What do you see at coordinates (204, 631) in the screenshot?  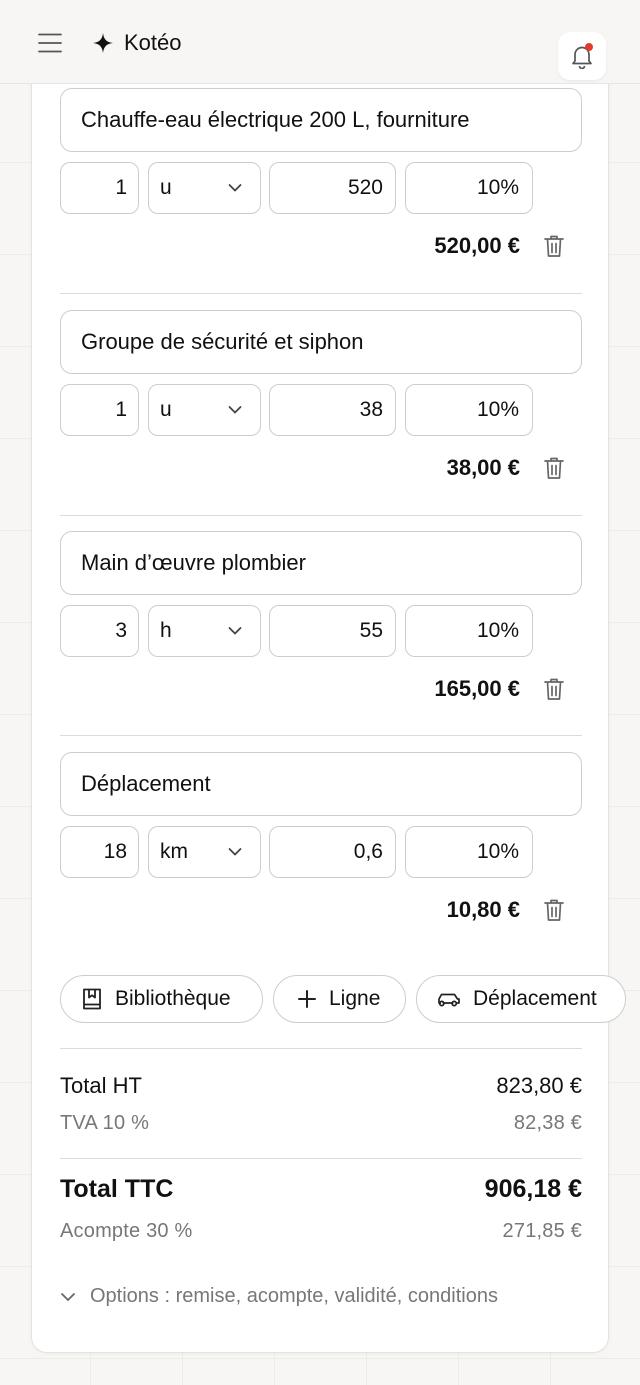 I see `unit-select: h` at bounding box center [204, 631].